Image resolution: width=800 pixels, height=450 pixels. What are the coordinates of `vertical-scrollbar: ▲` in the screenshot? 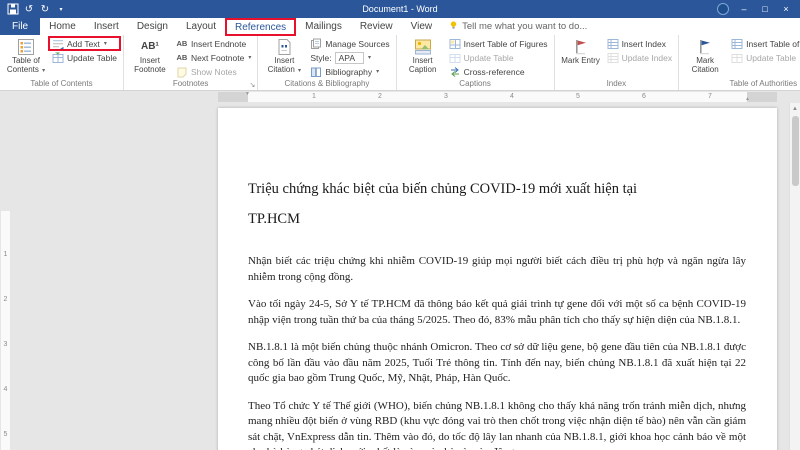 It's located at (794, 276).